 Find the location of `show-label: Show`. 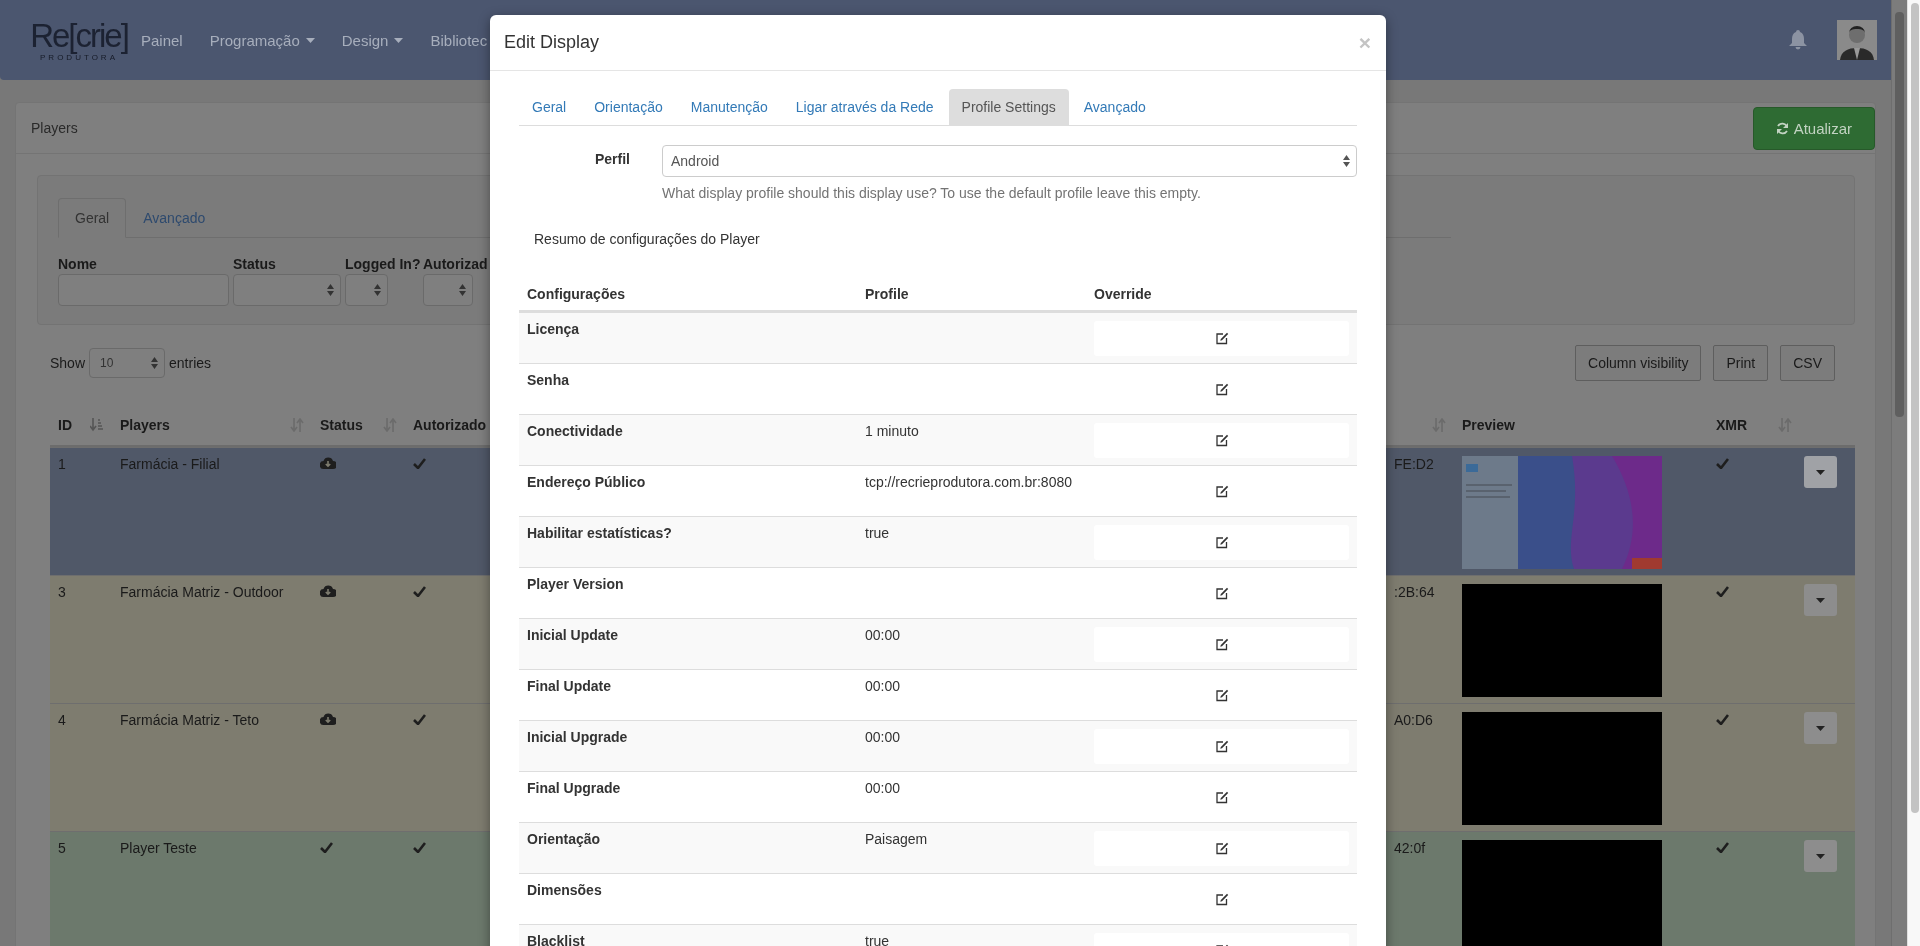

show-label: Show is located at coordinates (68, 363).